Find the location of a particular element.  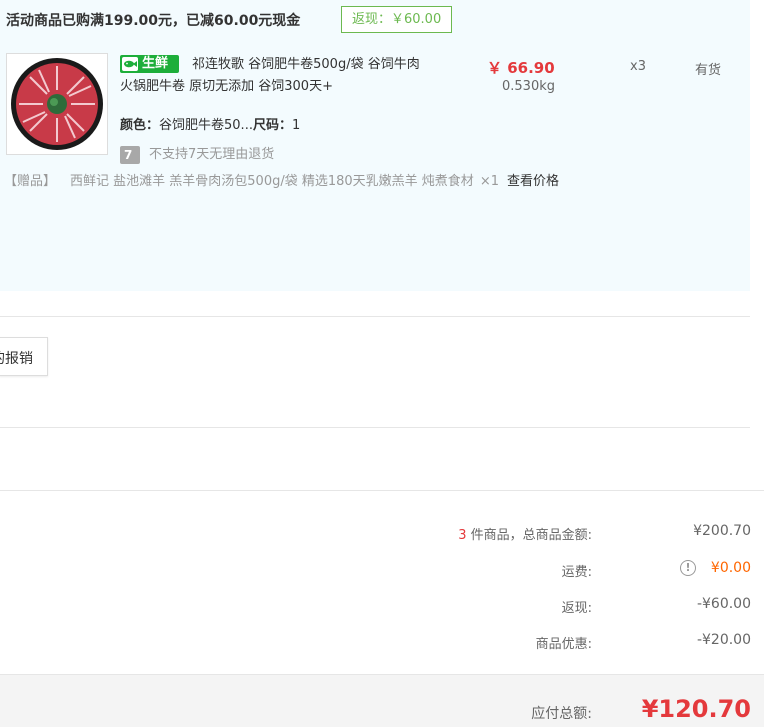

rebate-amount: -¥60.00 is located at coordinates (723, 604).